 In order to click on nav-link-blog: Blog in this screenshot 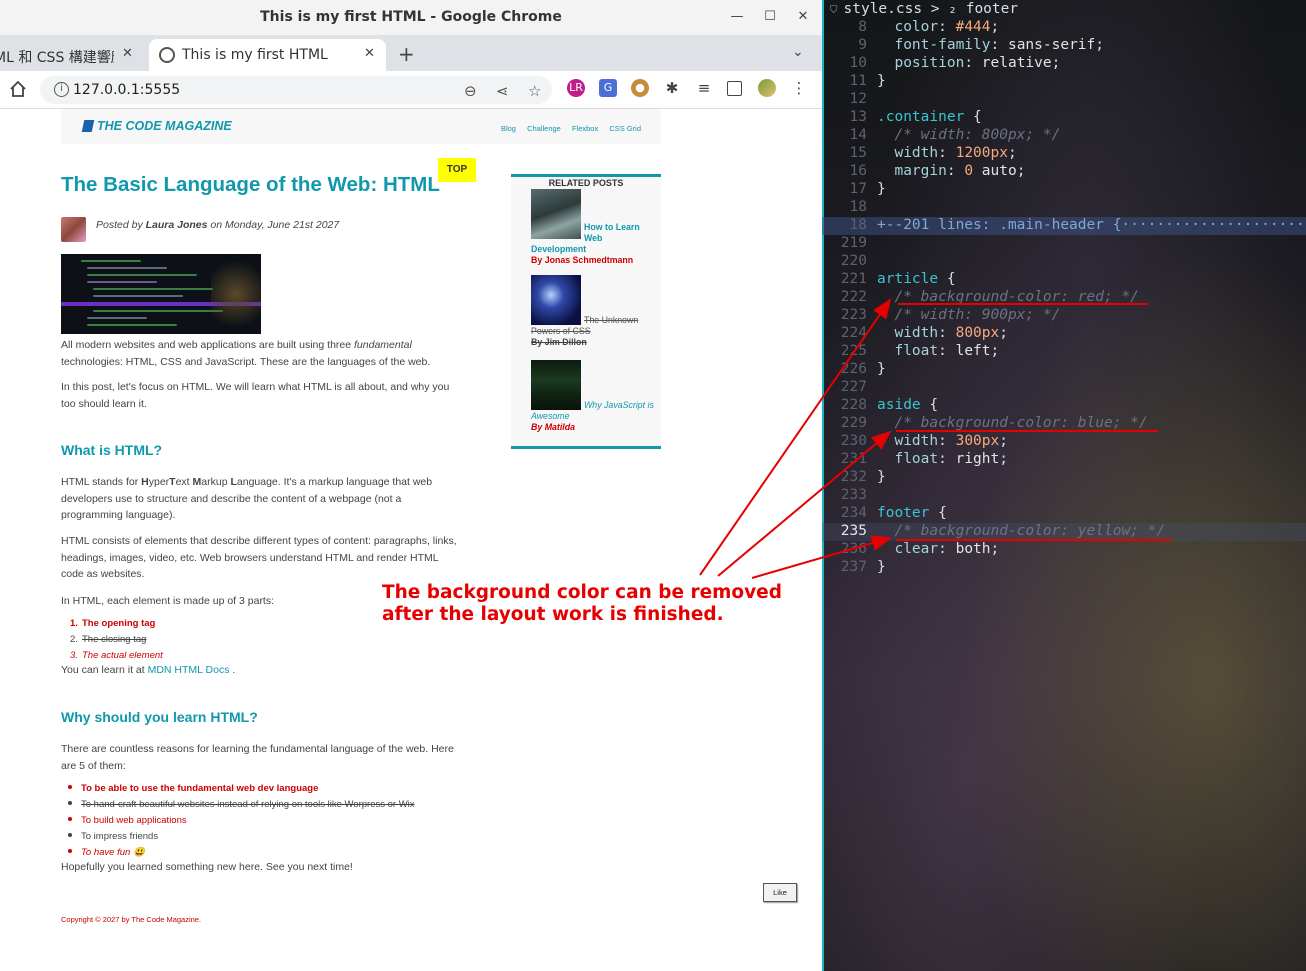, I will do `click(508, 128)`.